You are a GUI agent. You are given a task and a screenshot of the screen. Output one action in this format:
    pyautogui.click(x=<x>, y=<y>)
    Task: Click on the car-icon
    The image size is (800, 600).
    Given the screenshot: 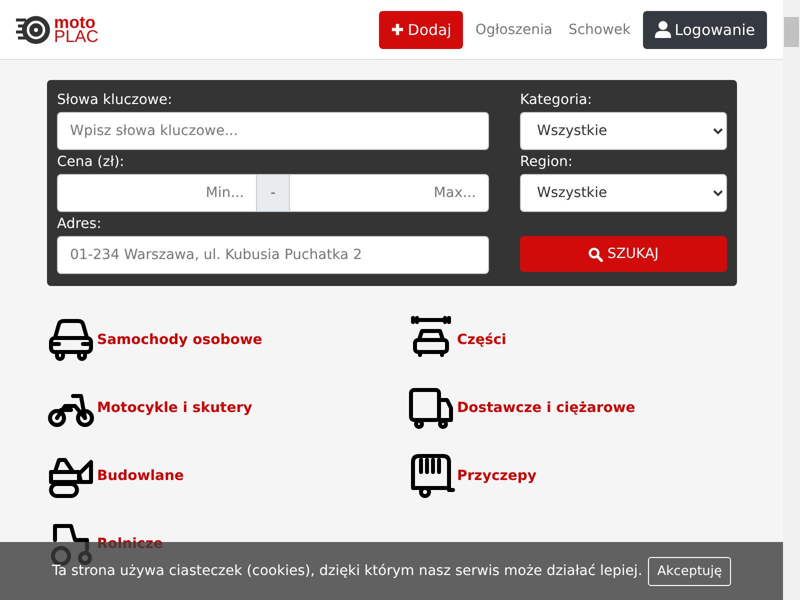 What is the action you would take?
    pyautogui.click(x=71, y=340)
    